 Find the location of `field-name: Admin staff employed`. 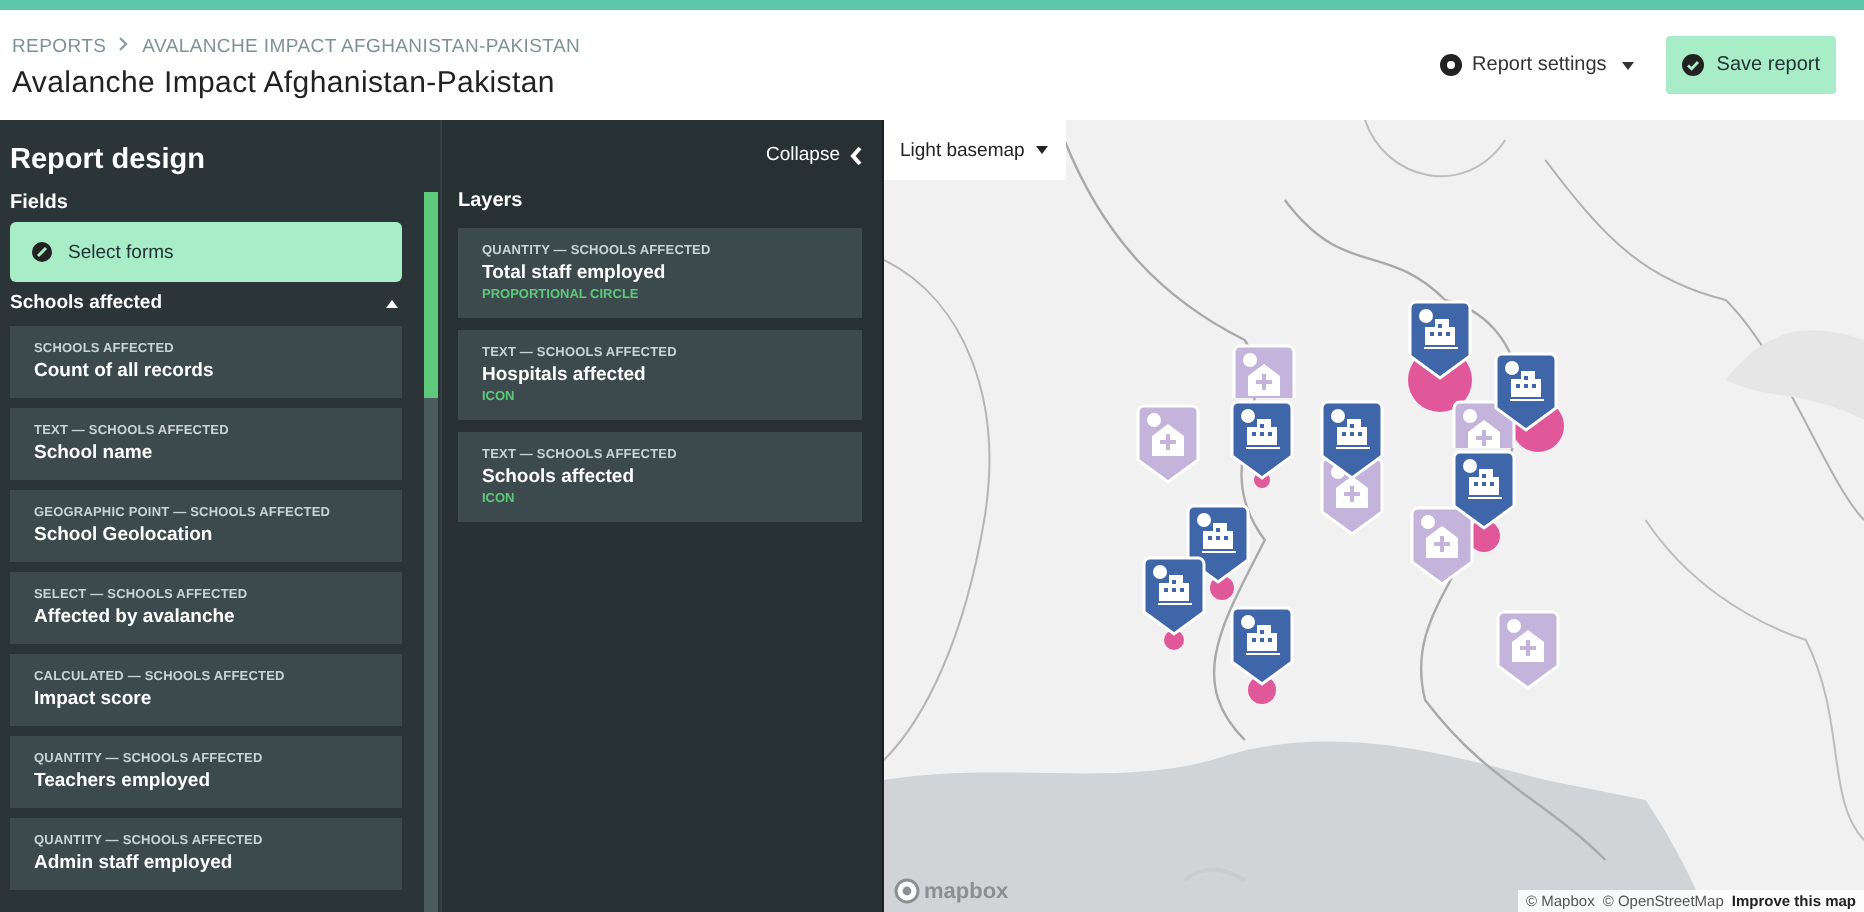

field-name: Admin staff employed is located at coordinates (134, 863).